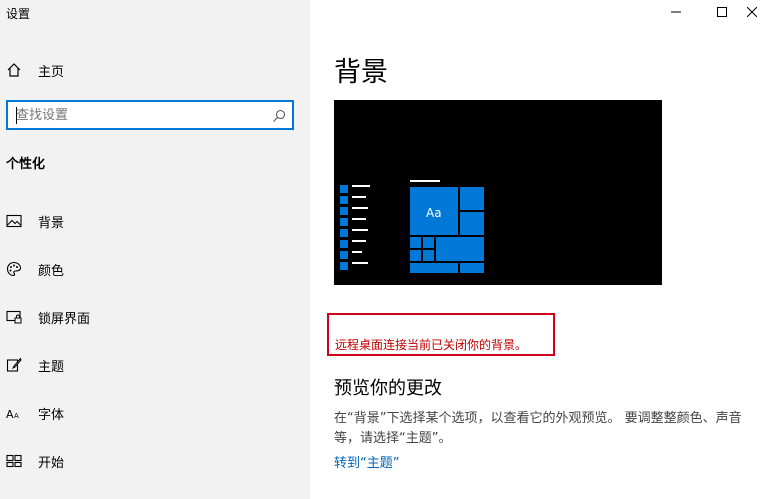 The width and height of the screenshot is (775, 499). I want to click on sidebar-item-label: 开始, so click(51, 463).